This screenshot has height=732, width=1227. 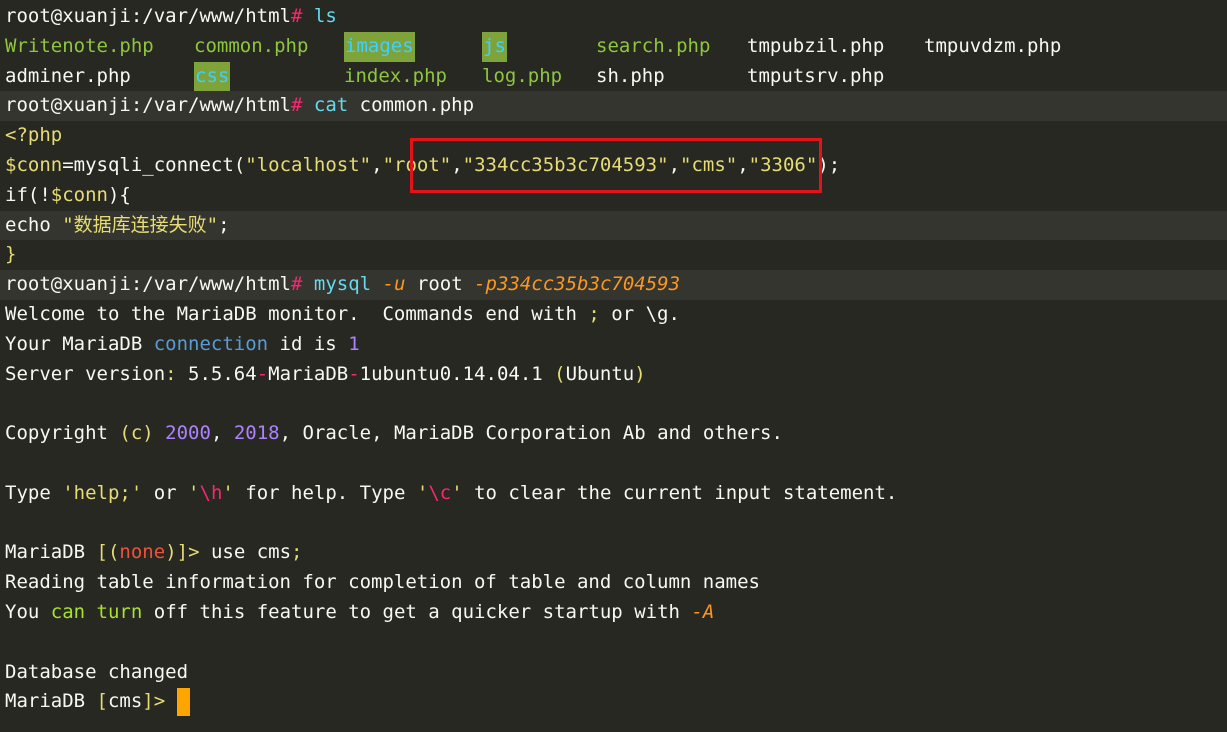 I want to click on prompt-user-path: root@xuanji:/var/www/html, so click(x=148, y=16).